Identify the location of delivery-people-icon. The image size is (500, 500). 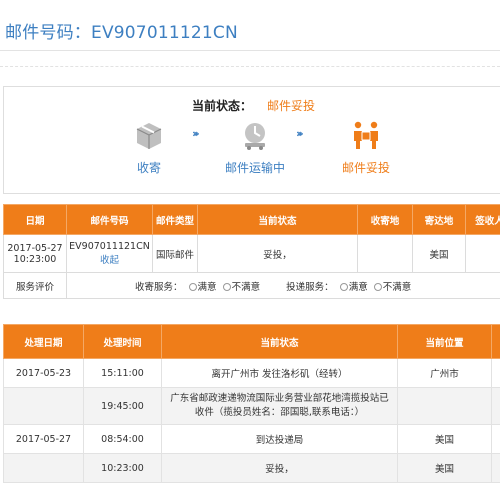
(366, 135).